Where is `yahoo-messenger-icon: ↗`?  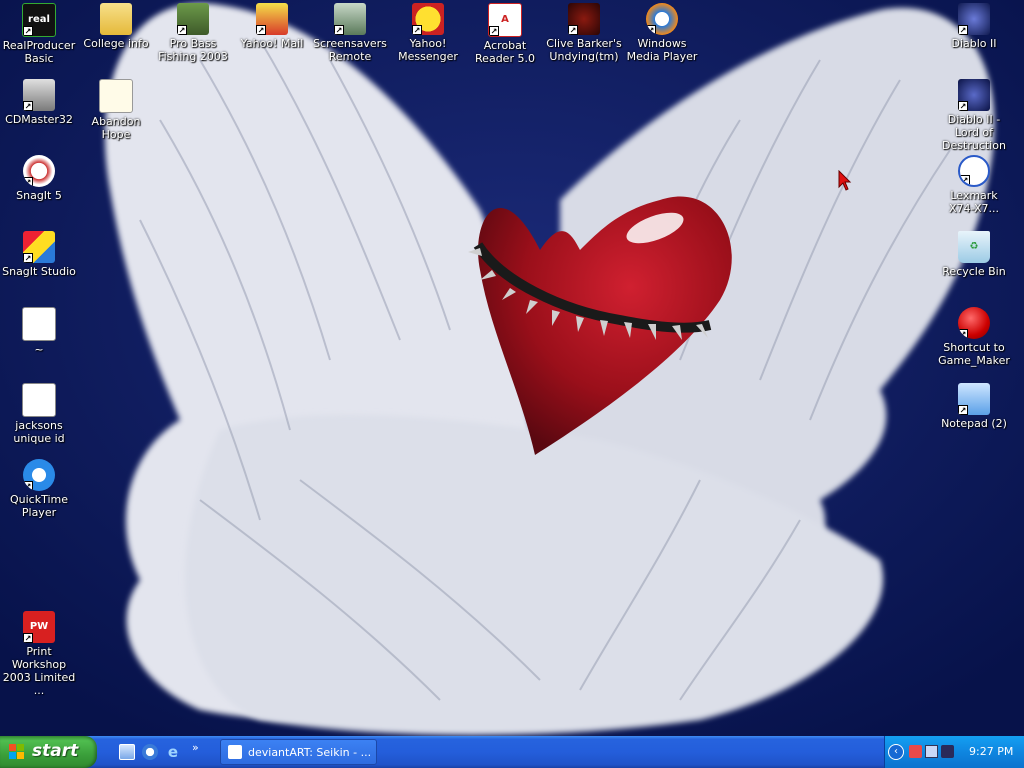 yahoo-messenger-icon: ↗ is located at coordinates (428, 19).